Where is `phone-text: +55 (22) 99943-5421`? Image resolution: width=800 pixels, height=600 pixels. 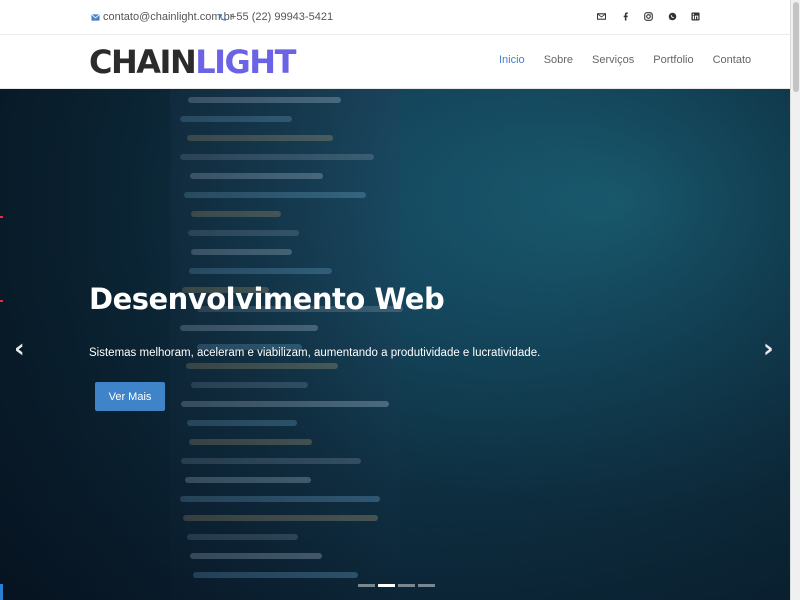 phone-text: +55 (22) 99943-5421 is located at coordinates (282, 17).